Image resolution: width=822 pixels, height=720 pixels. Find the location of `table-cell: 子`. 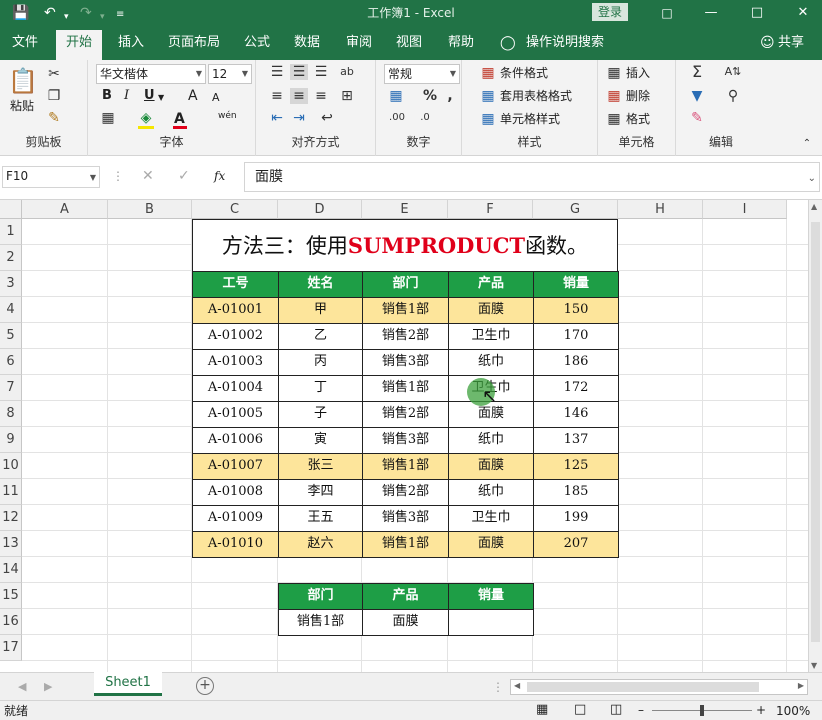

table-cell: 子 is located at coordinates (320, 414).